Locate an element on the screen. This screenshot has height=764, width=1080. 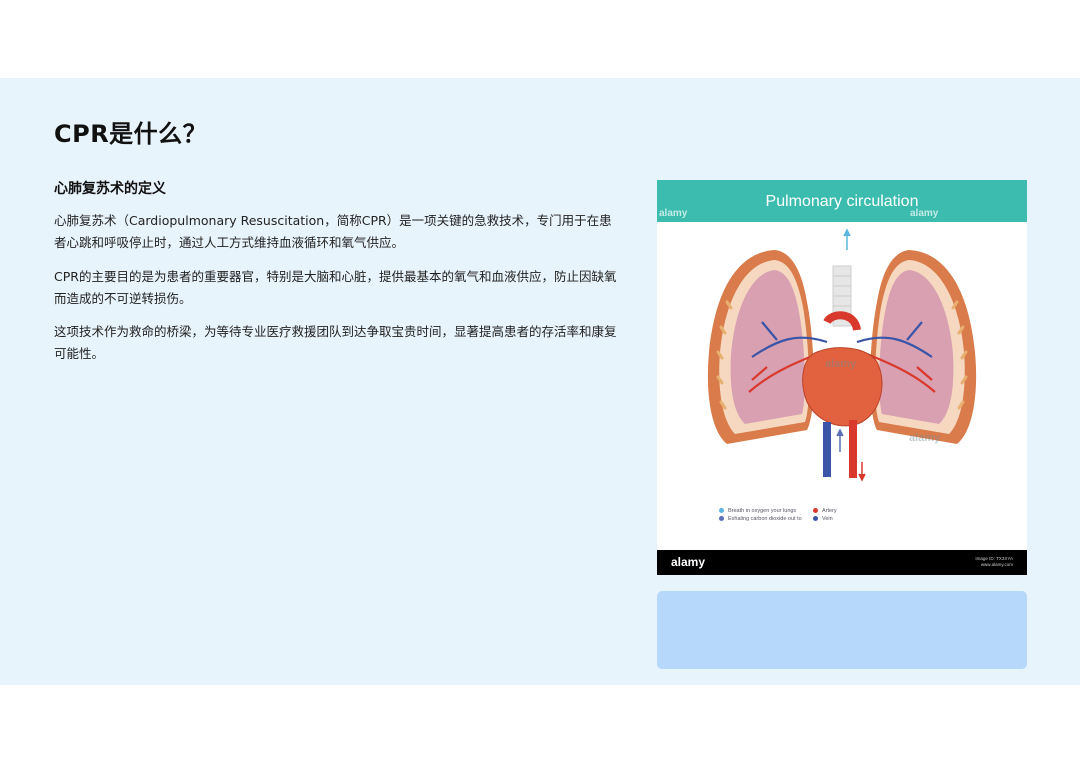
image-caption-box is located at coordinates (842, 630).